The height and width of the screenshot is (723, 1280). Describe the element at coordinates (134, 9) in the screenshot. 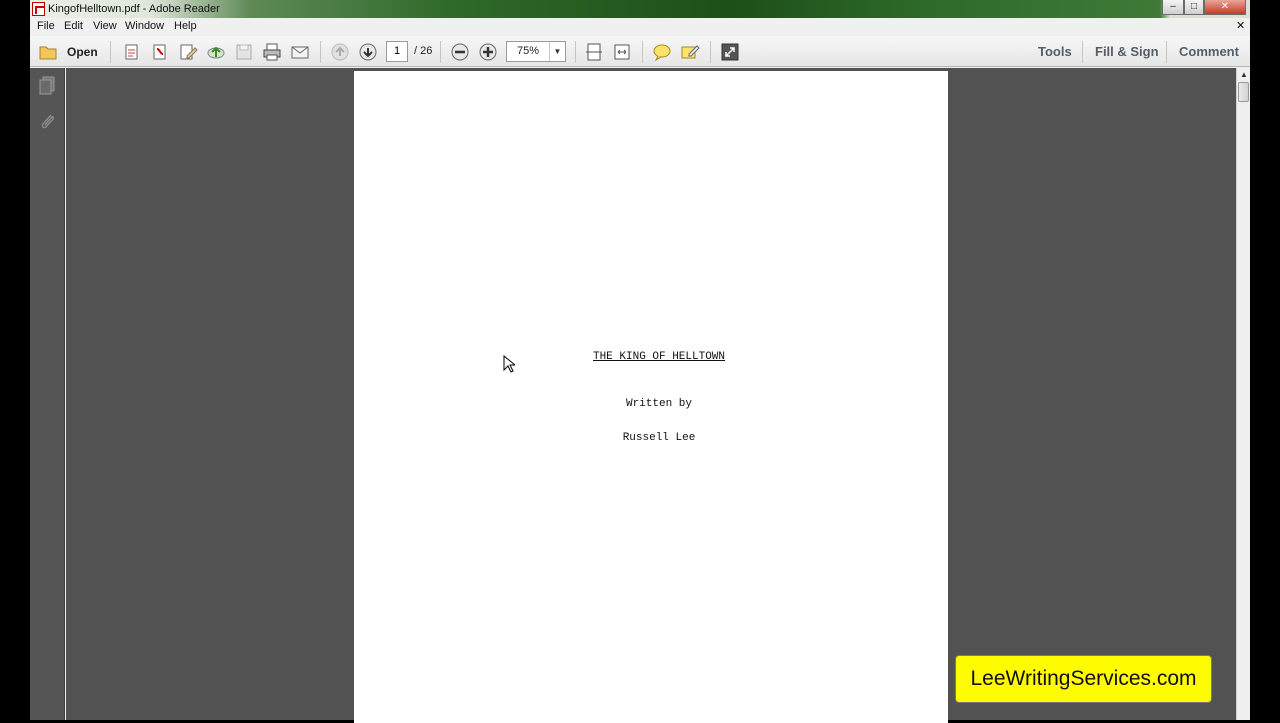

I see `window-title: KingofHelltown.pdf - Adobe Reader` at that location.